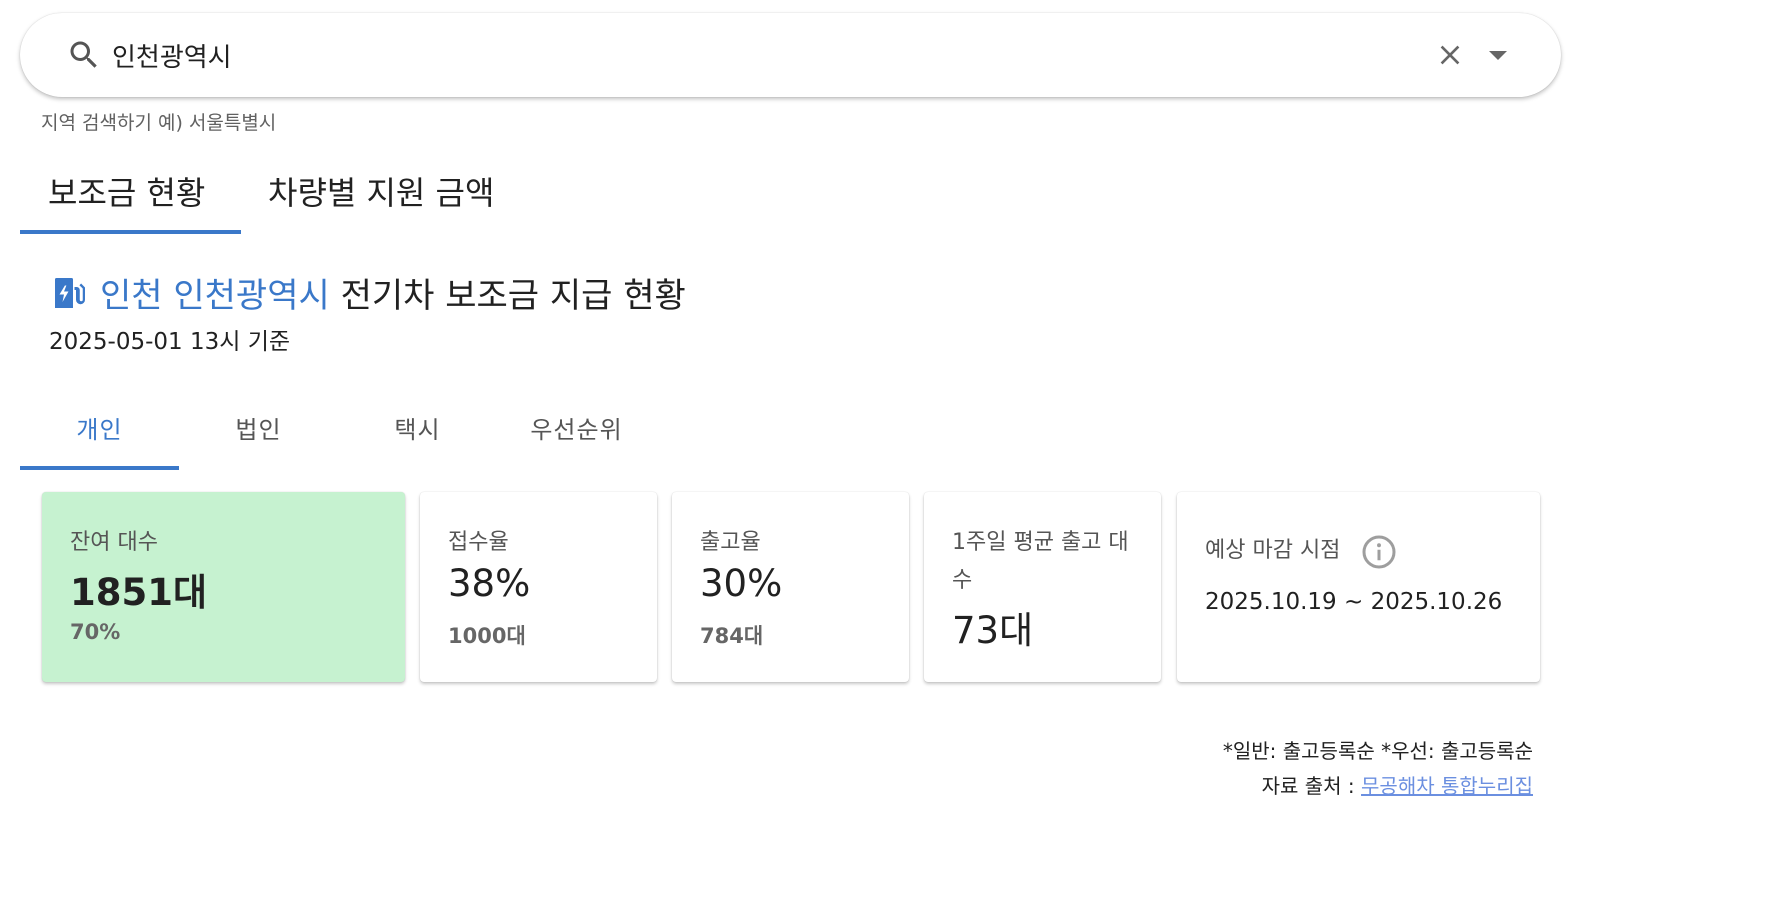 The image size is (1778, 922). What do you see at coordinates (99, 427) in the screenshot?
I see `subtab-individual: 개인` at bounding box center [99, 427].